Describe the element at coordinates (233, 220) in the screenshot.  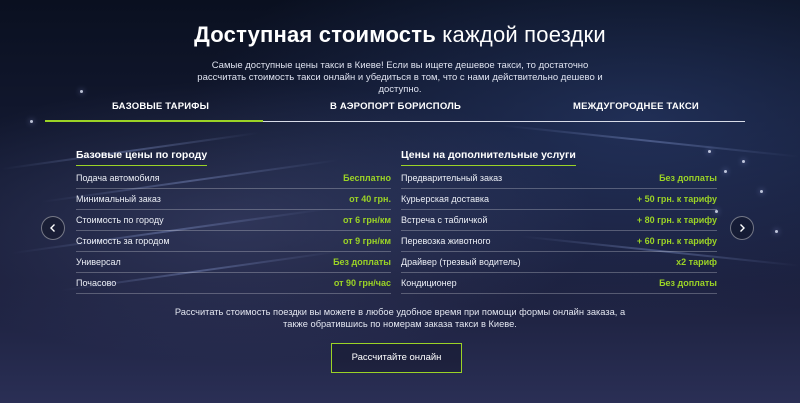
I see `list-item: Стоимость по городу от 6 грн/км` at that location.